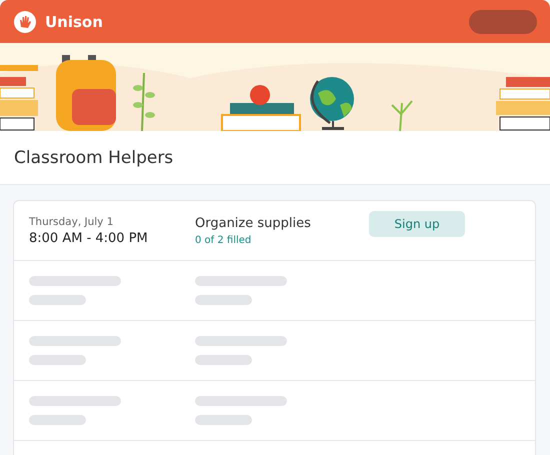  I want to click on sign-up-button: Sign up, so click(417, 223).